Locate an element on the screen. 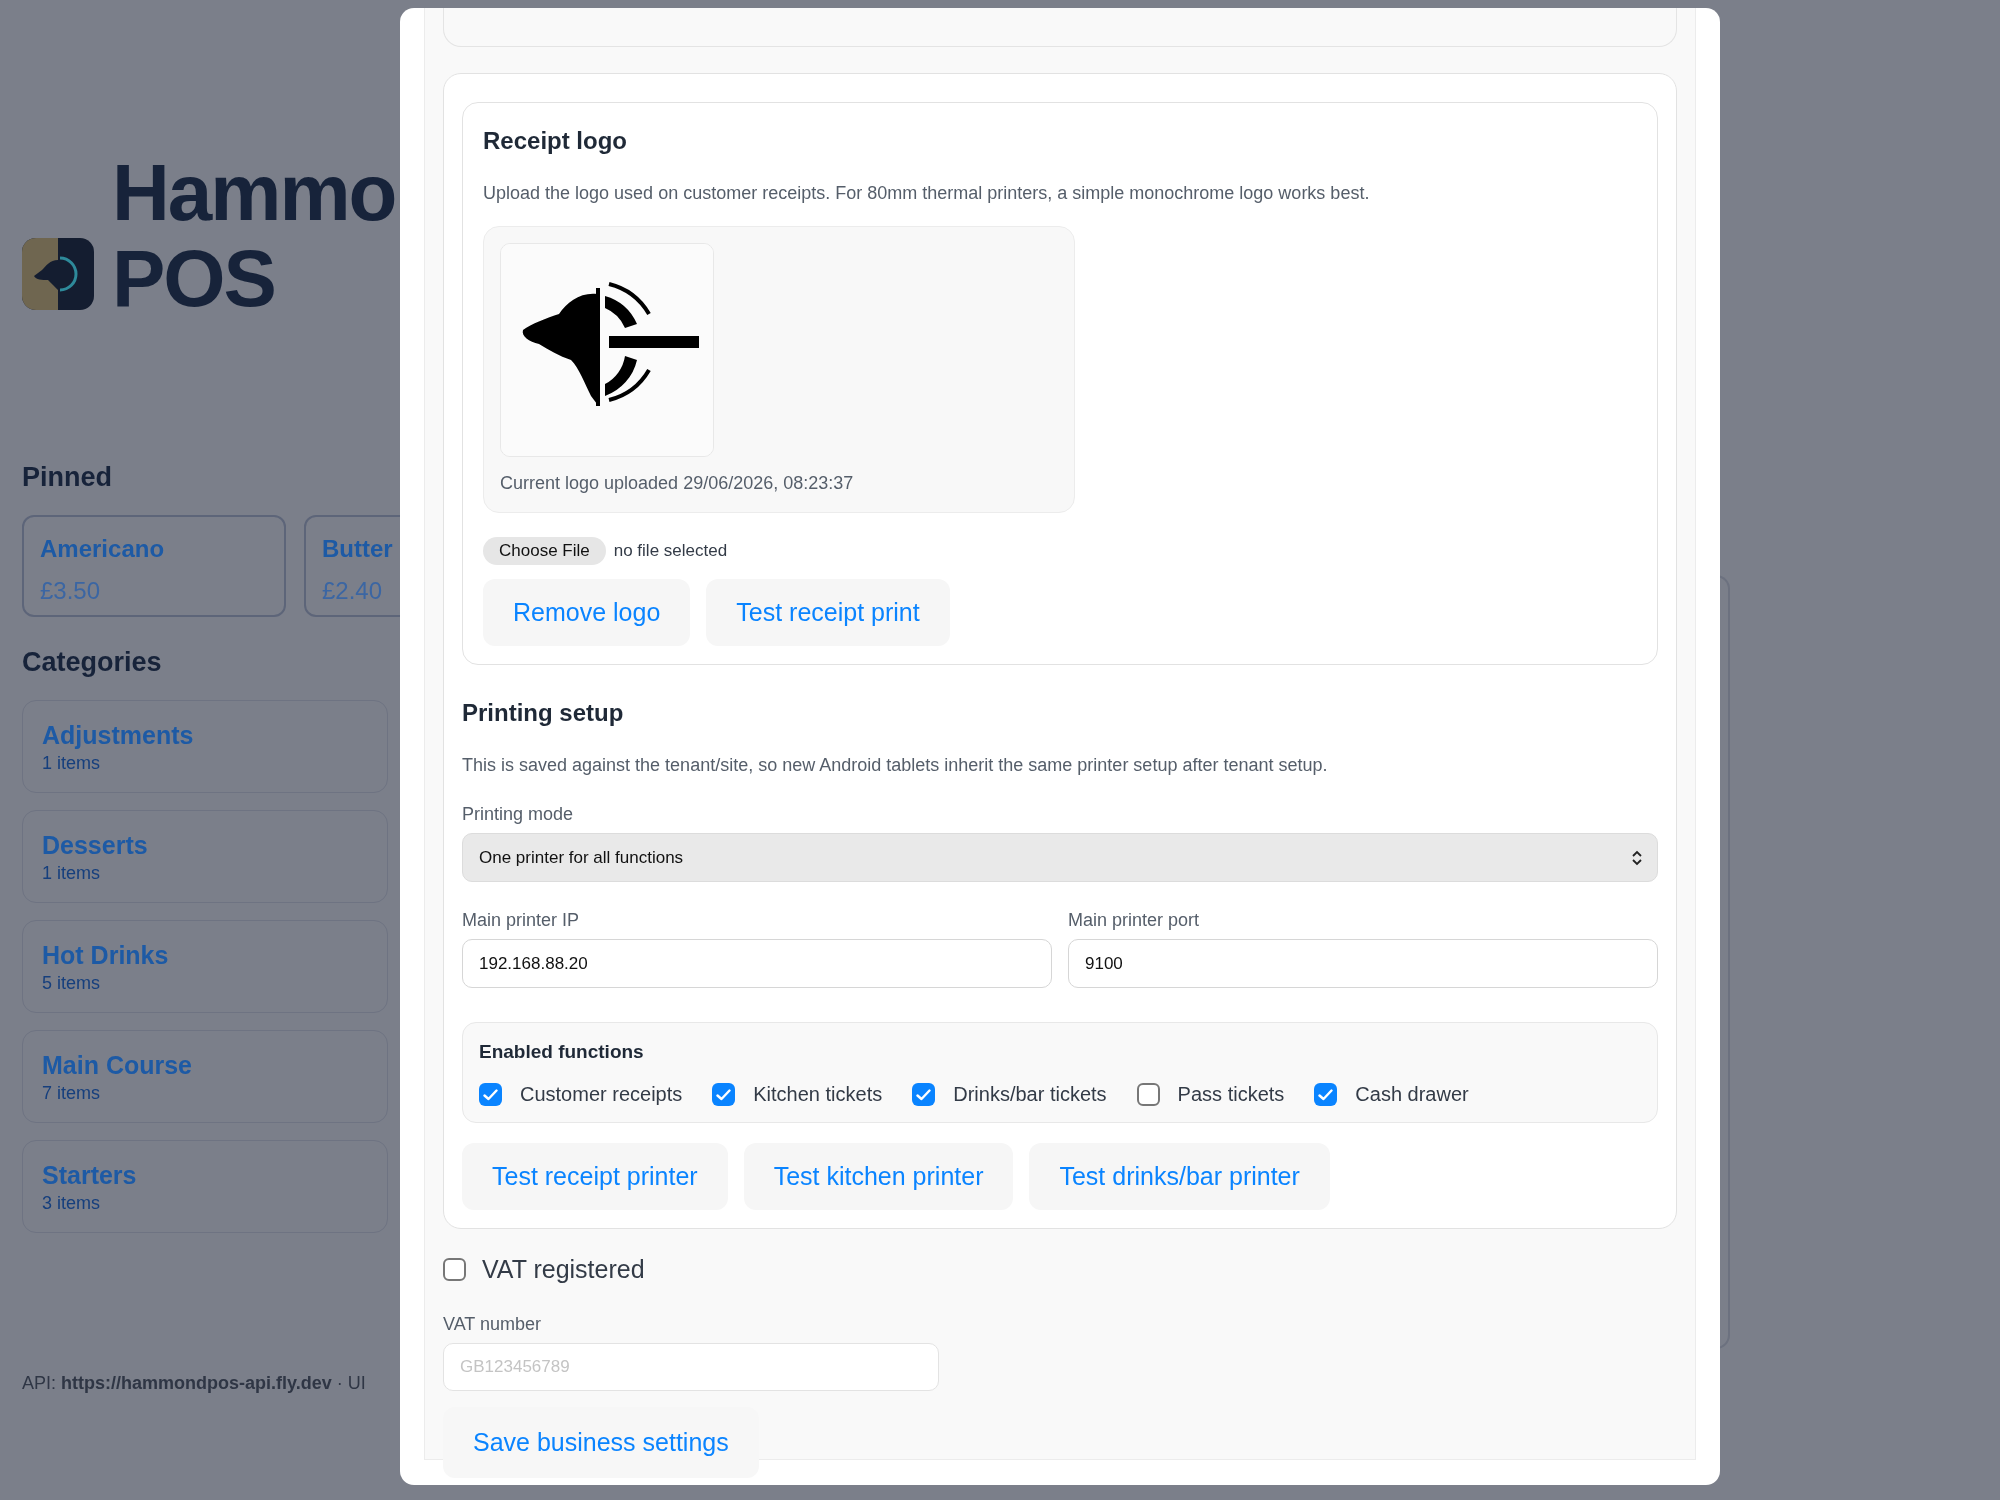  checkbox-label: Cash drawer is located at coordinates (1412, 1094).